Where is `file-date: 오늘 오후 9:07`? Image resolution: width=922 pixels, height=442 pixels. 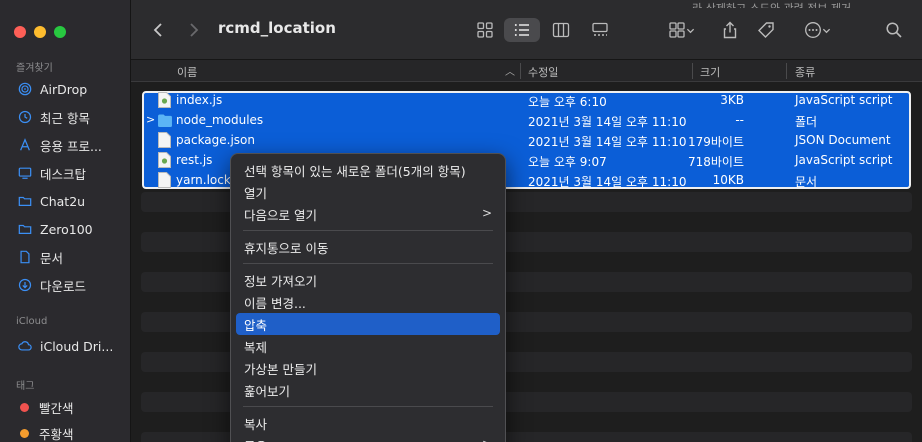 file-date: 오늘 오후 9:07 is located at coordinates (567, 162).